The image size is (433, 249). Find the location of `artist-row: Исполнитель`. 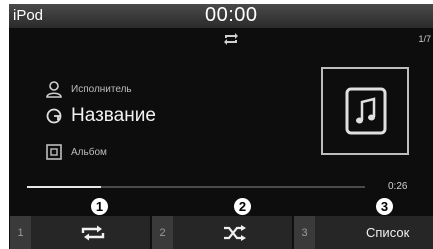

artist-row: Исполнитель is located at coordinates (88, 89).